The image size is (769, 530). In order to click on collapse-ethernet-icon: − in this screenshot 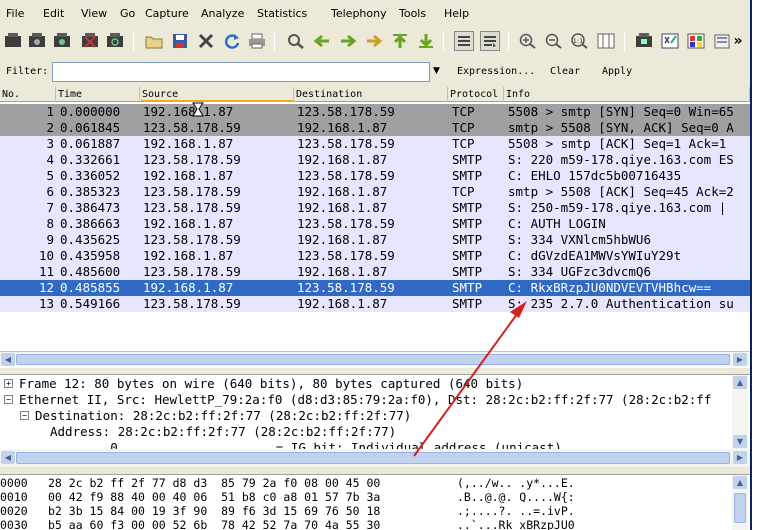, I will do `click(8, 399)`.